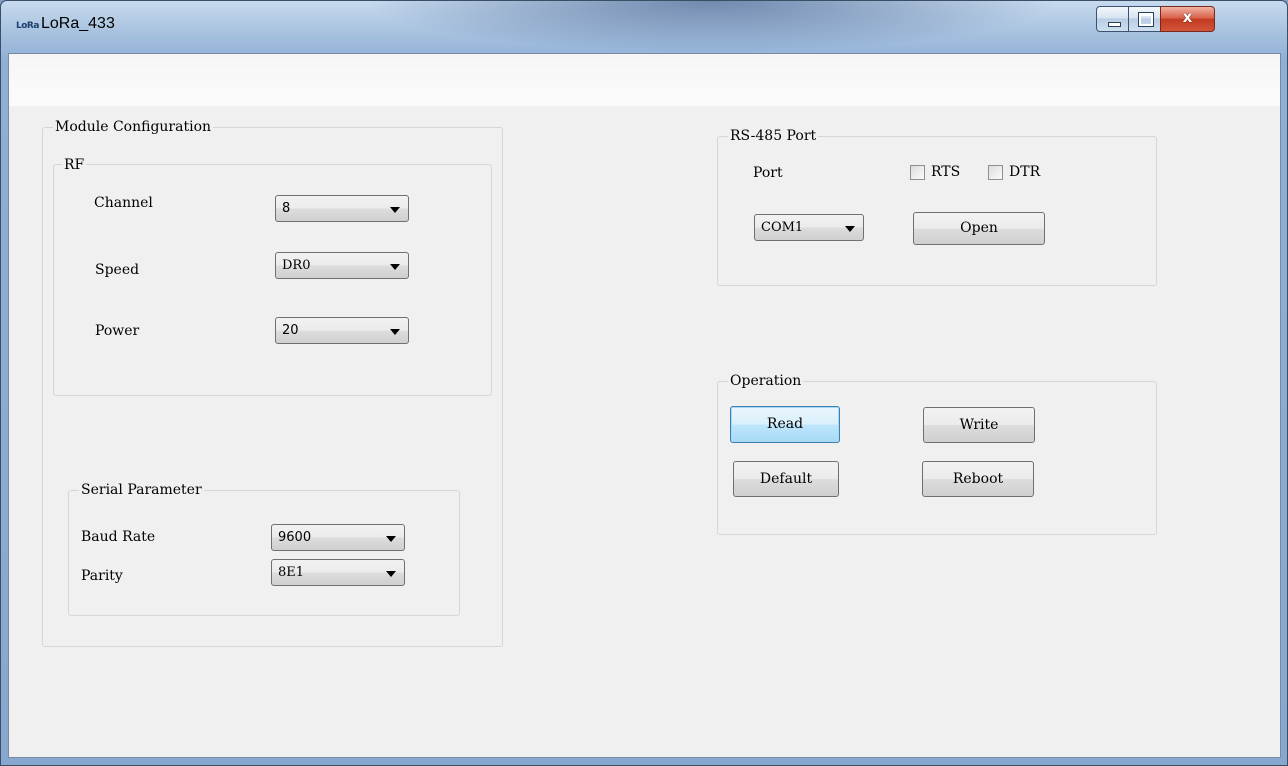 The height and width of the screenshot is (766, 1288). I want to click on title-bar-glow, so click(711, 27).